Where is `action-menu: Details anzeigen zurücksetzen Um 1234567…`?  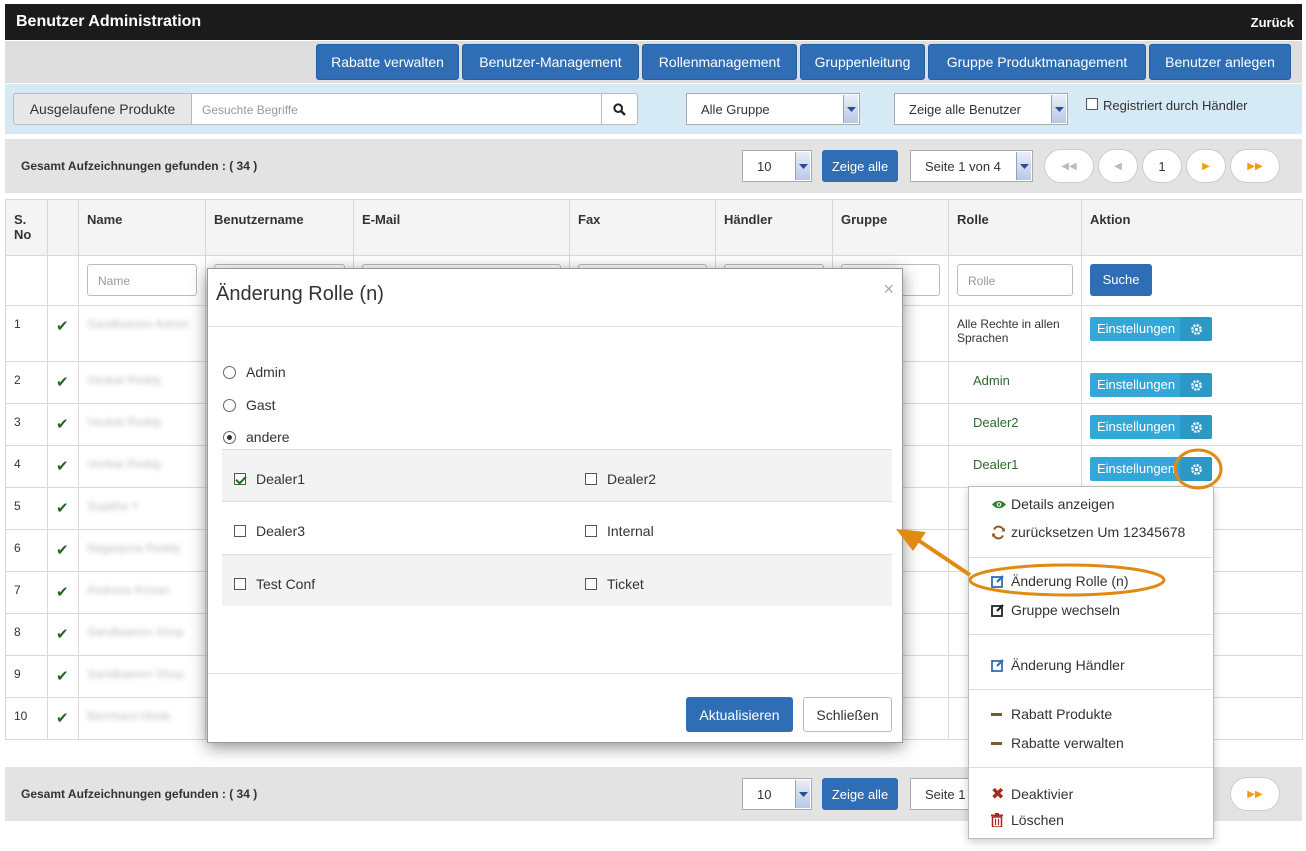 action-menu: Details anzeigen zurücksetzen Um 1234567… is located at coordinates (1091, 662).